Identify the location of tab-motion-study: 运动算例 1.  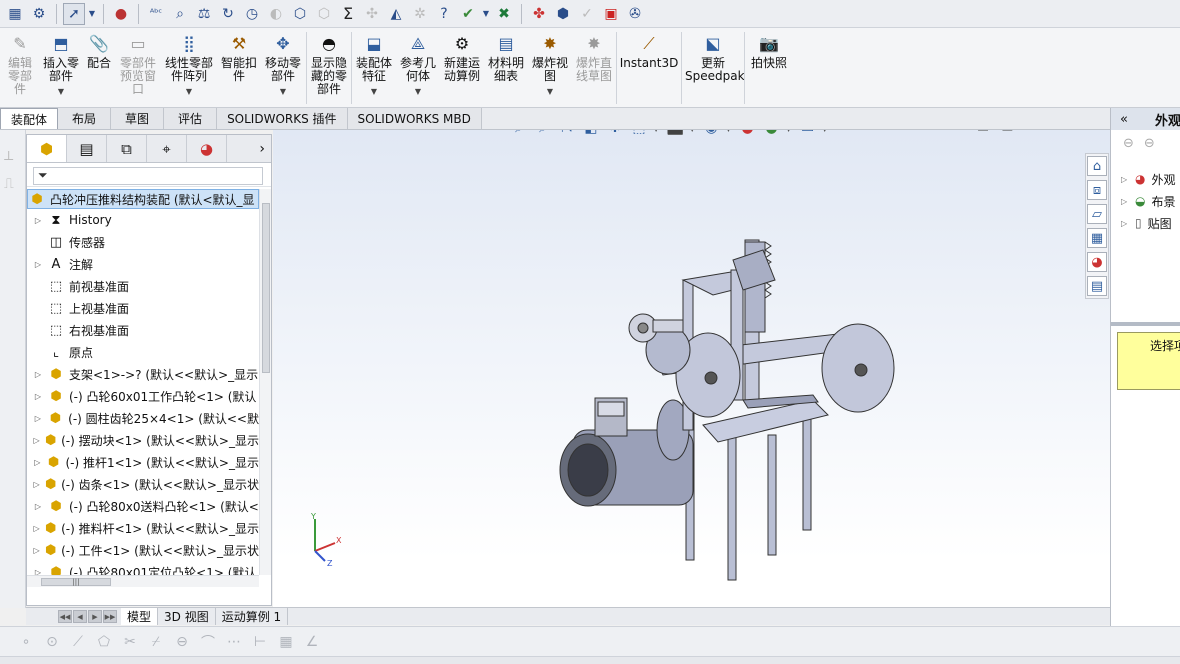
(252, 616).